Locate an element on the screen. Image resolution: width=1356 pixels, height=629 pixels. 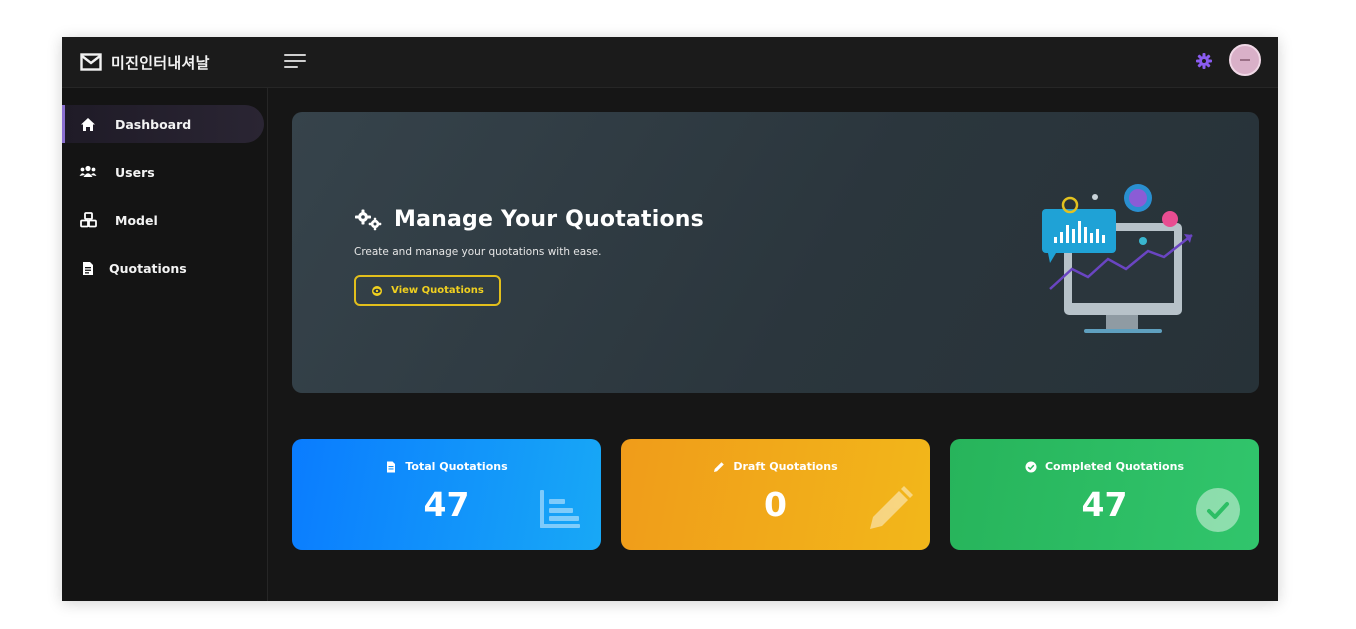
sidebar-item-label: Model is located at coordinates (136, 220).